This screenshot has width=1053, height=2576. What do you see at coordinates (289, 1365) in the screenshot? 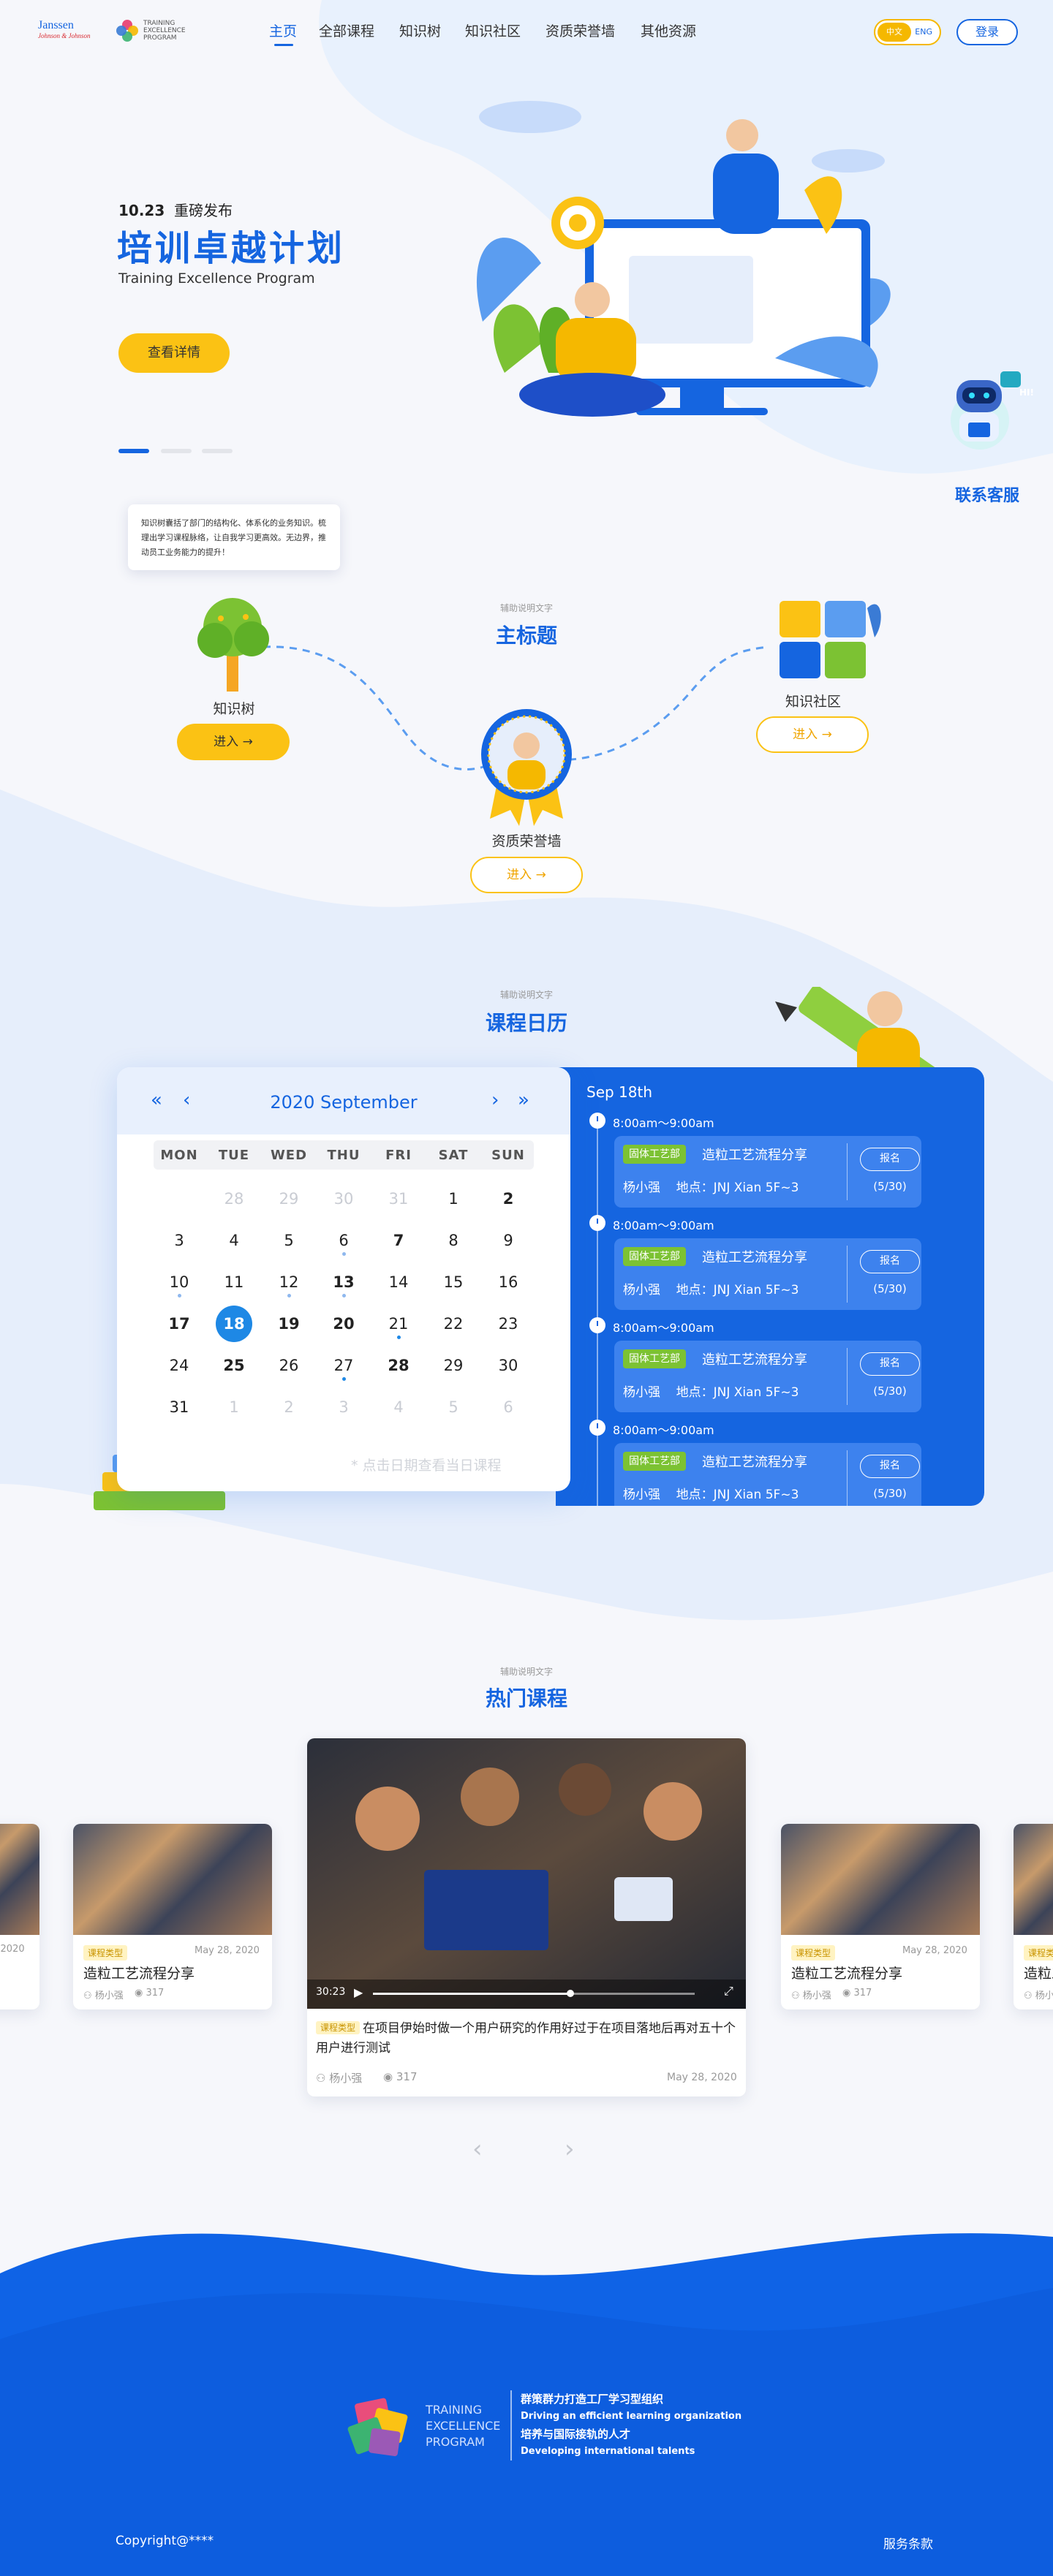
I see `calendar-day: 26` at bounding box center [289, 1365].